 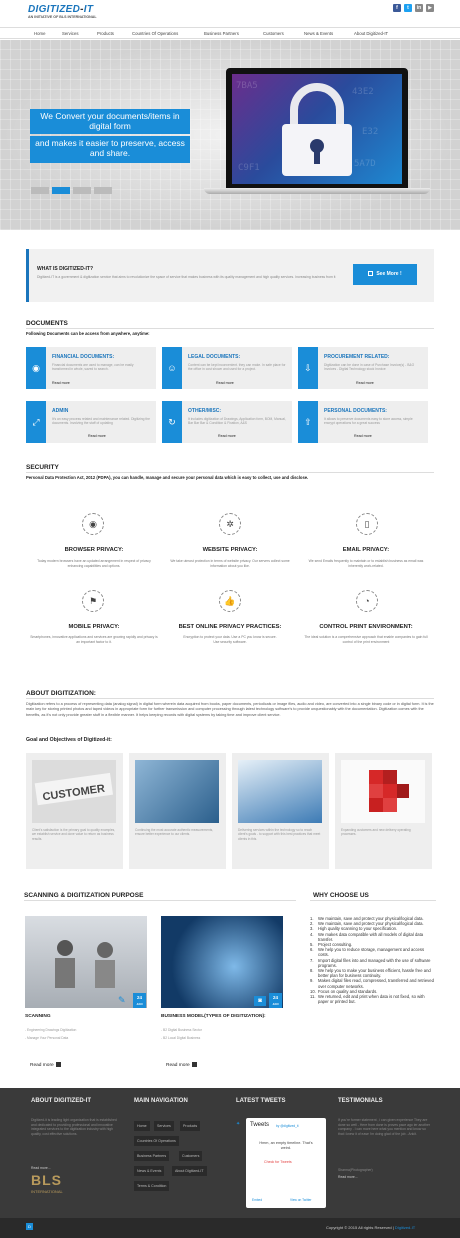 I want to click on footer-nav-home: Home, so click(x=142, y=1126).